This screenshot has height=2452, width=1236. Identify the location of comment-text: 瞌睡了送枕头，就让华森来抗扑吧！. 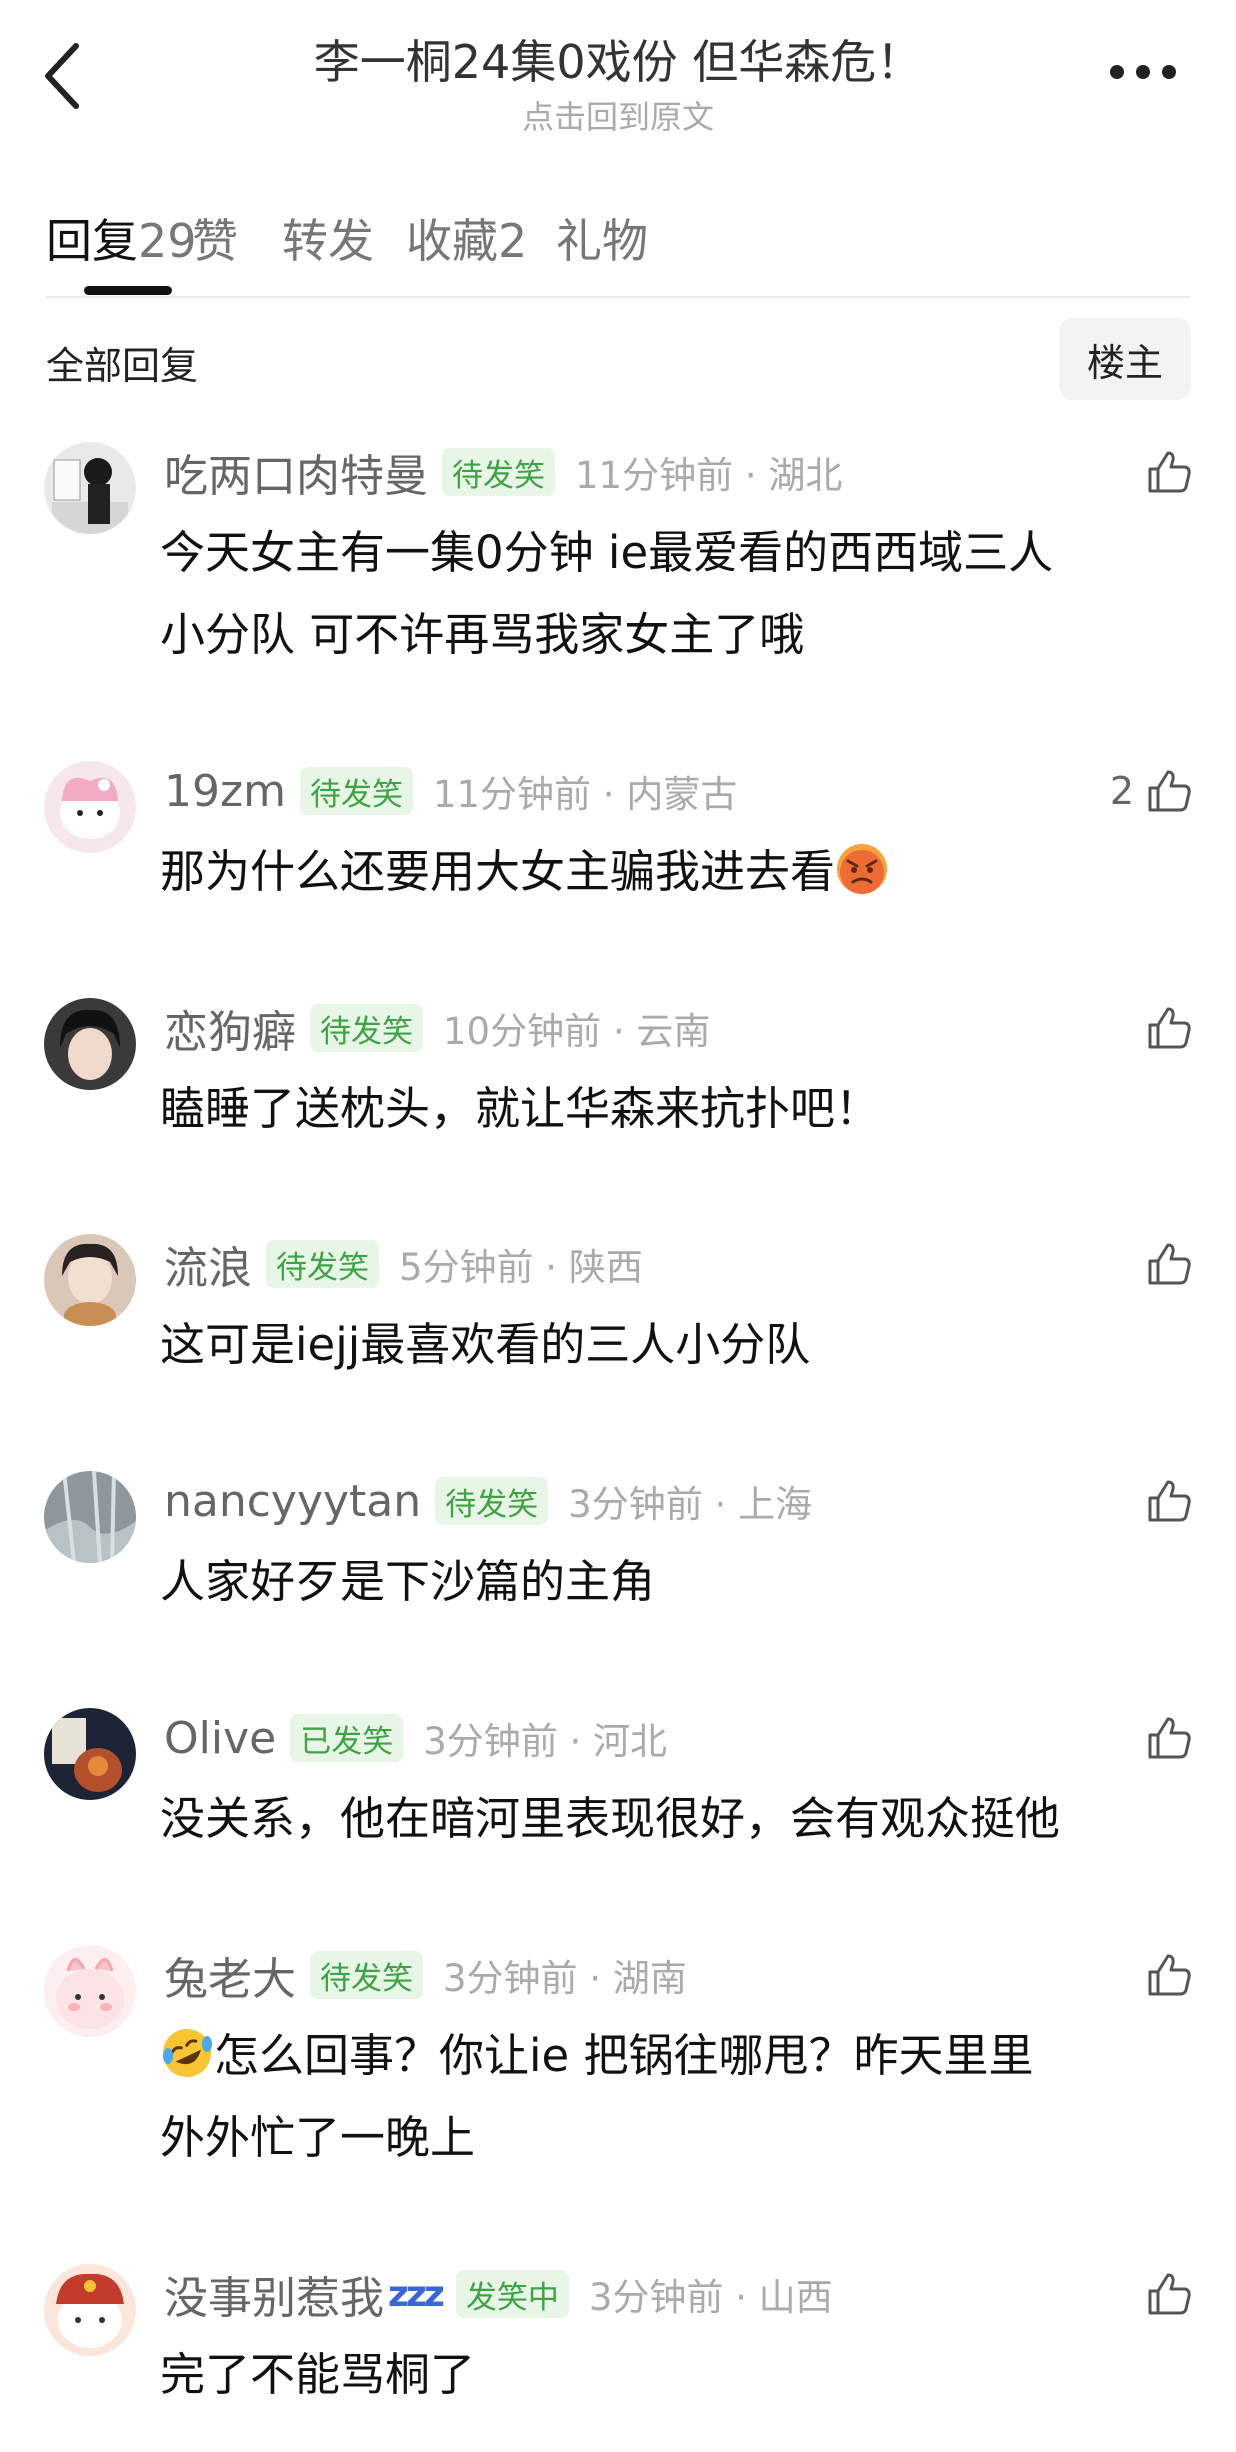
(680, 1109).